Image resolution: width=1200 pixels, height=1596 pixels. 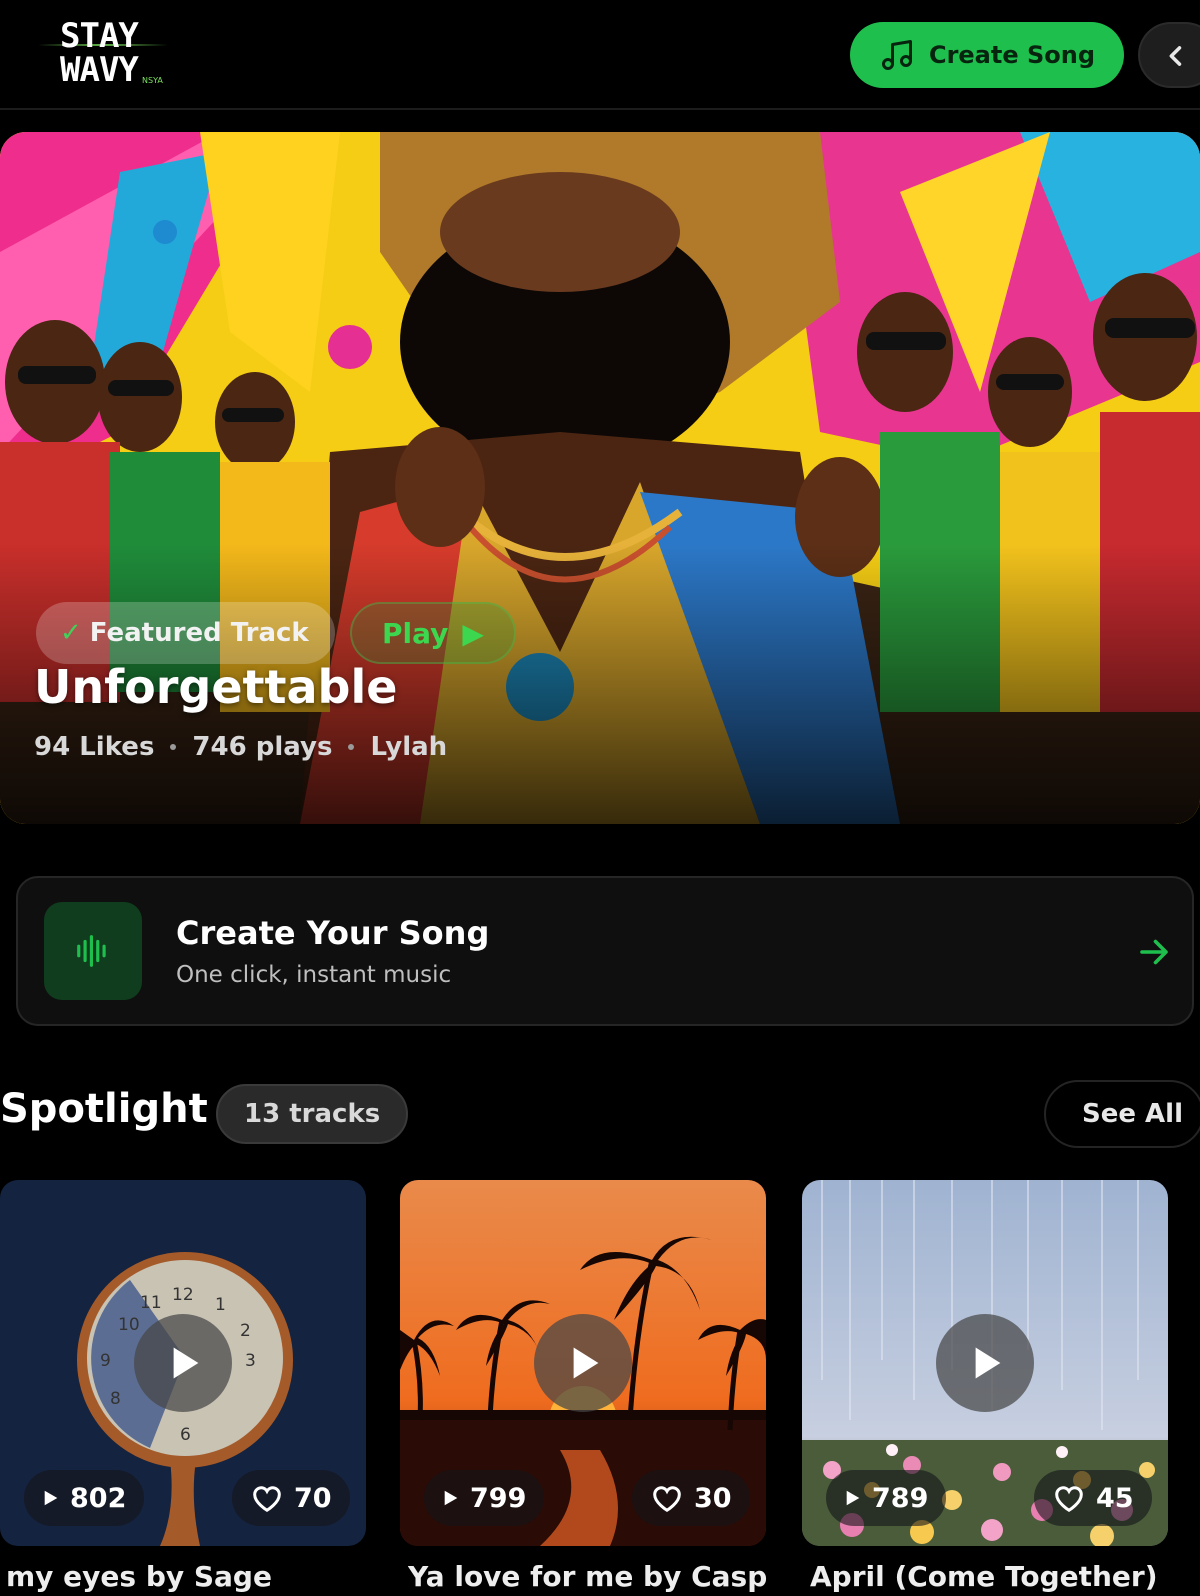 What do you see at coordinates (185, 1435) in the screenshot?
I see `svg-text: 6` at bounding box center [185, 1435].